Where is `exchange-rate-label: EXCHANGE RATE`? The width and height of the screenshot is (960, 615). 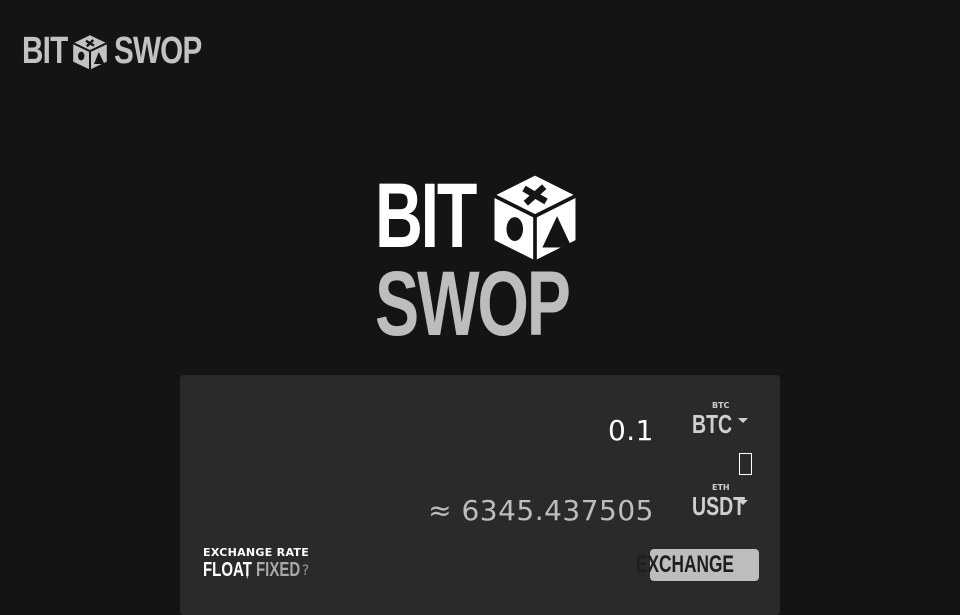
exchange-rate-label: EXCHANGE RATE is located at coordinates (256, 552).